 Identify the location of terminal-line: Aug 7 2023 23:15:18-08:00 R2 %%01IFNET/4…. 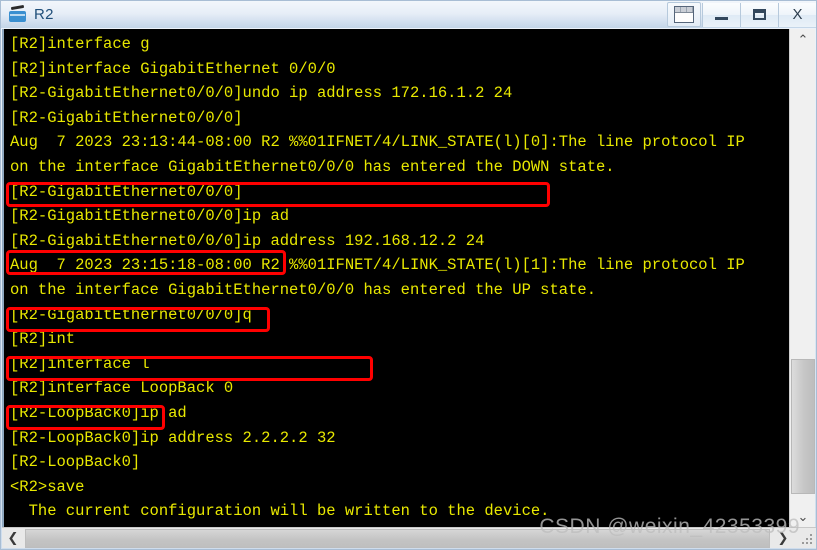
(377, 265).